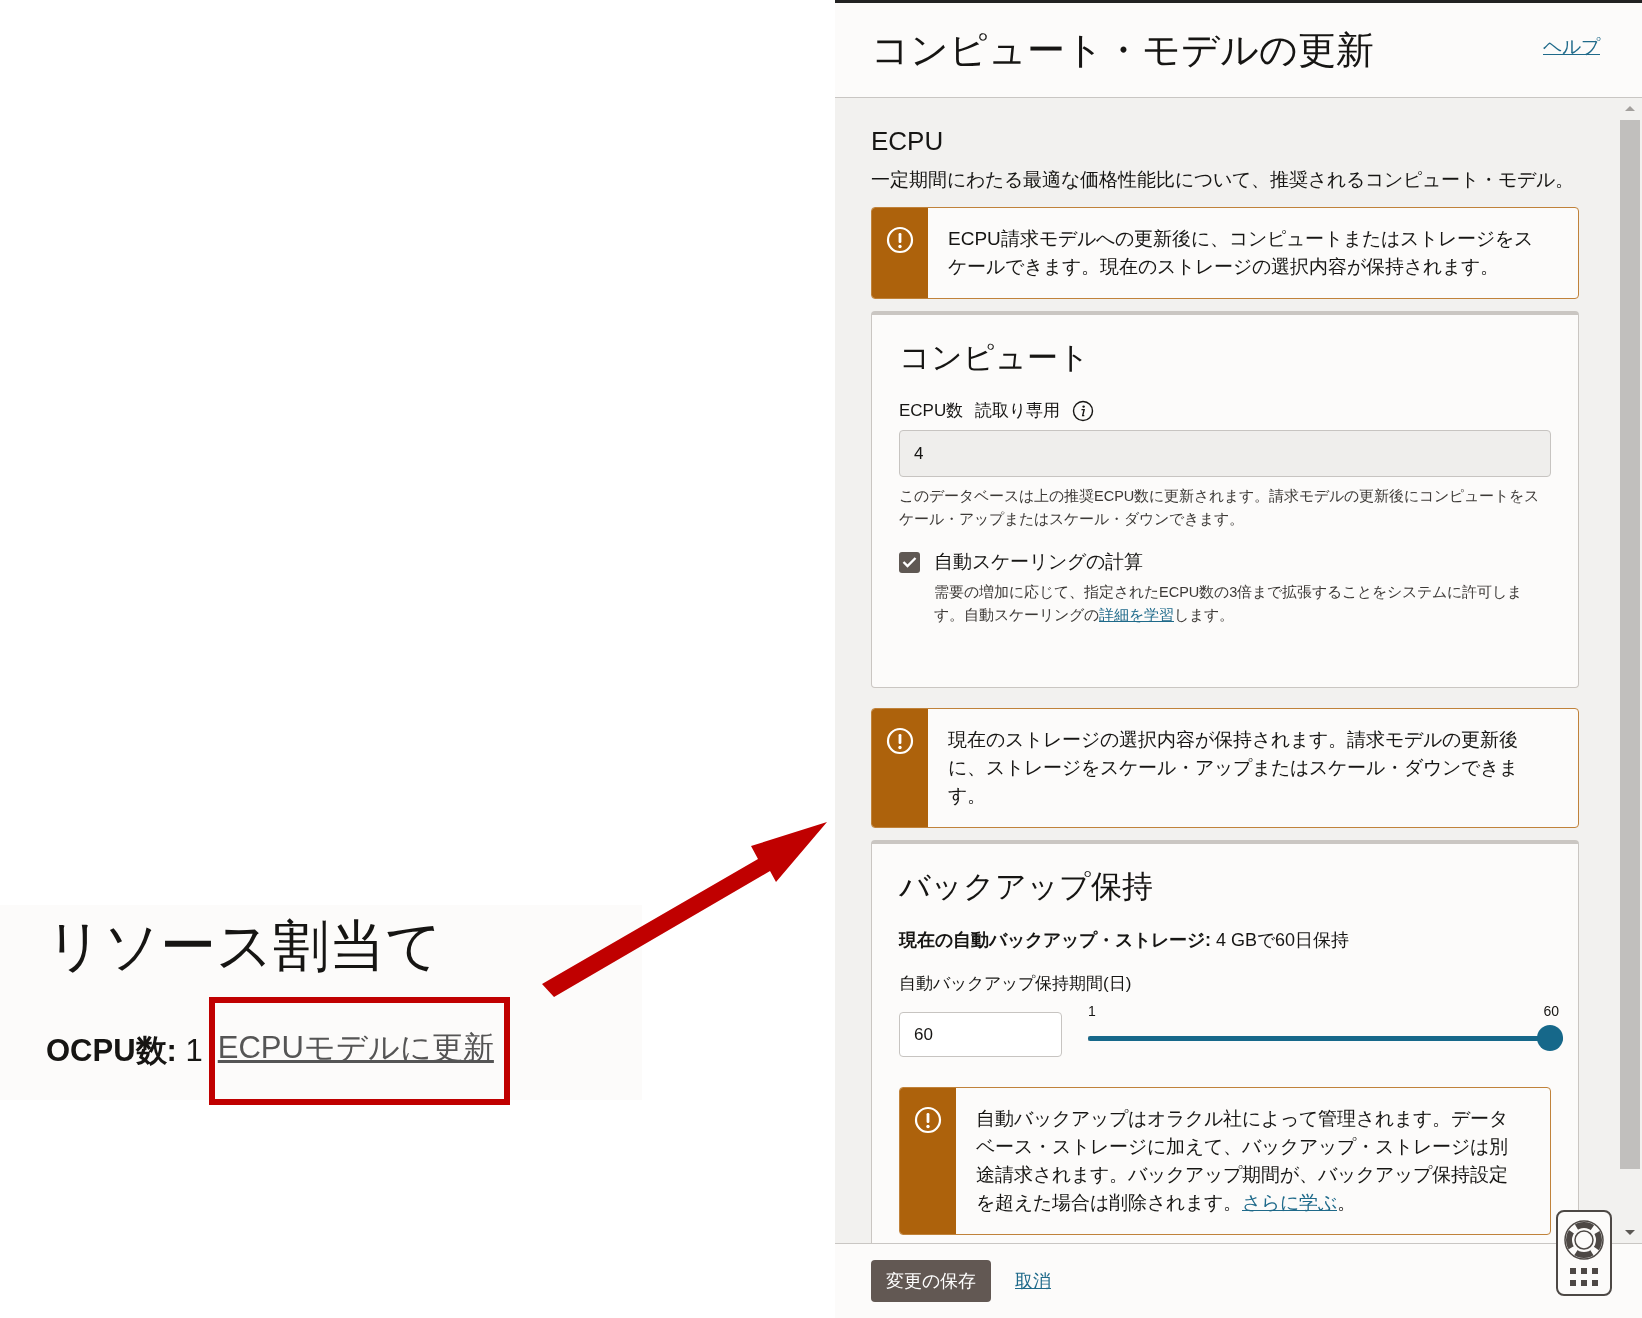 This screenshot has height=1318, width=1642. I want to click on field-label: 自動バックアップ保持期間(日), so click(1015, 984).